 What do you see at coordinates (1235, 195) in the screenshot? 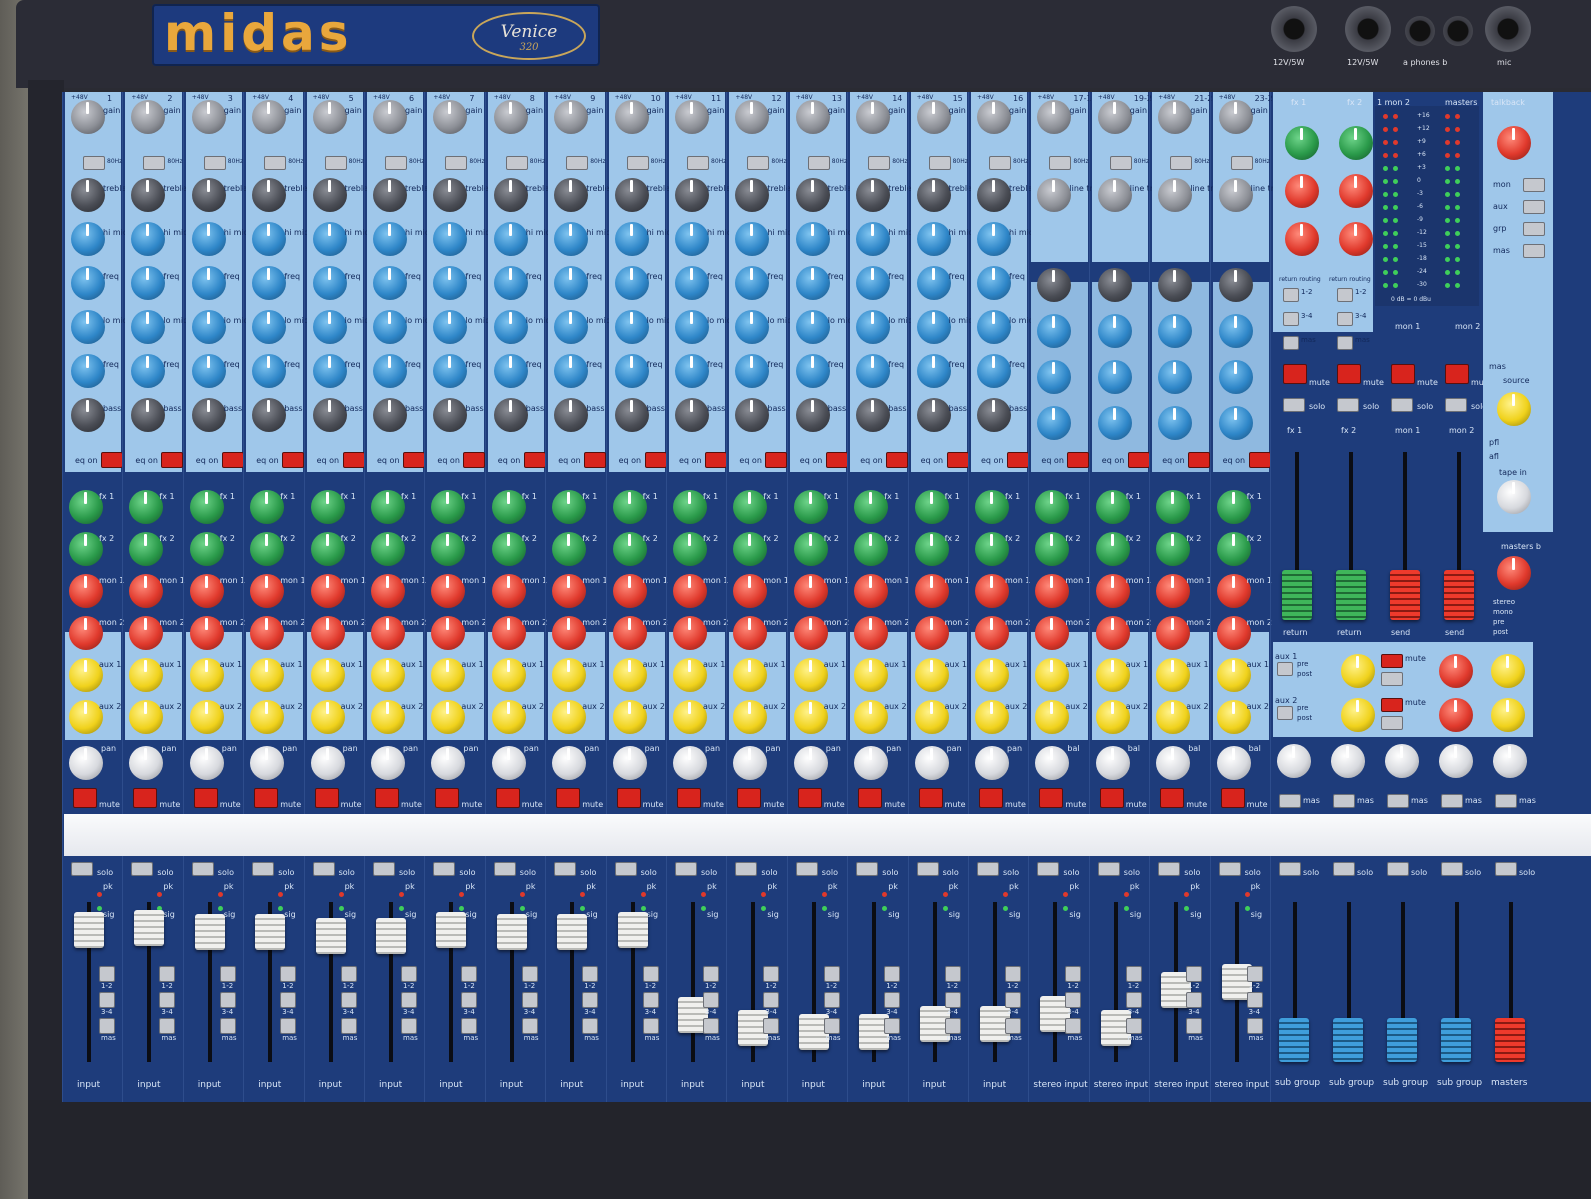
I see `line-trim-knob` at bounding box center [1235, 195].